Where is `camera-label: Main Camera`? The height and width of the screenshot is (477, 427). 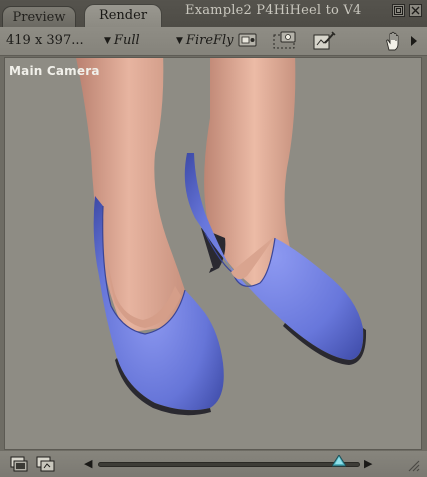 camera-label: Main Camera is located at coordinates (54, 71).